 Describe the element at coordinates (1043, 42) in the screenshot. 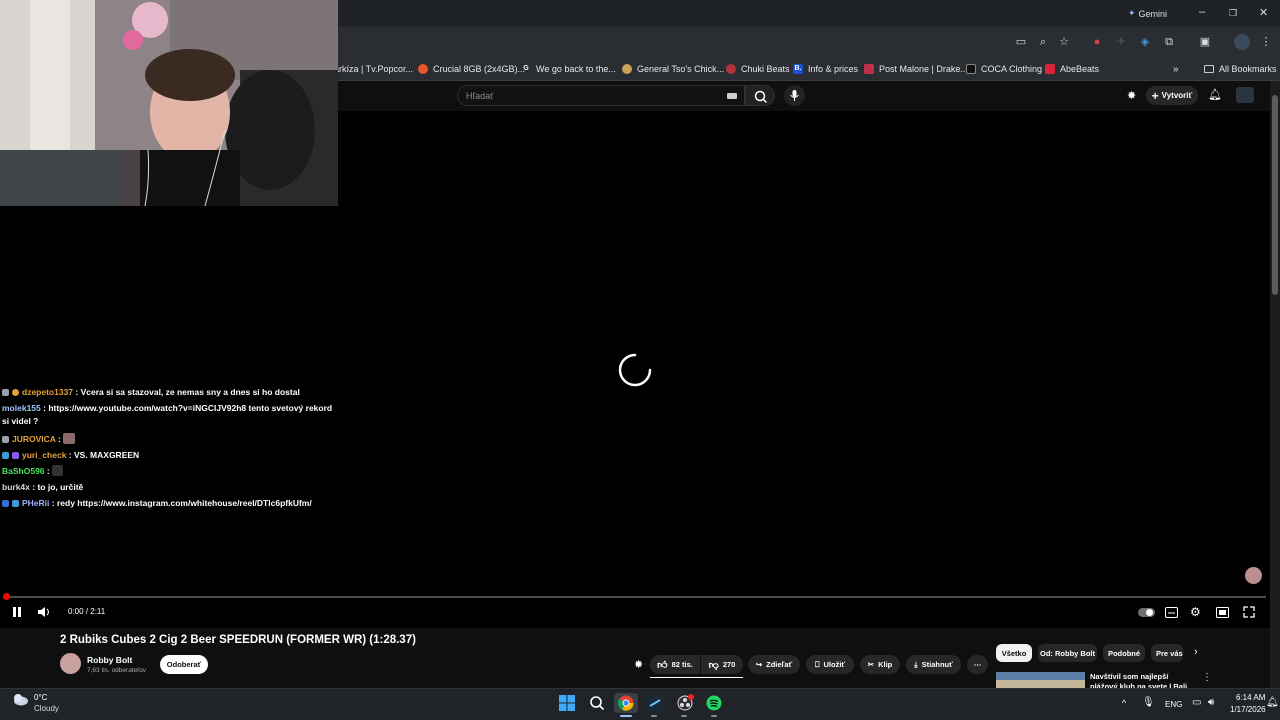

I see `zoom-icon: ⌕` at that location.